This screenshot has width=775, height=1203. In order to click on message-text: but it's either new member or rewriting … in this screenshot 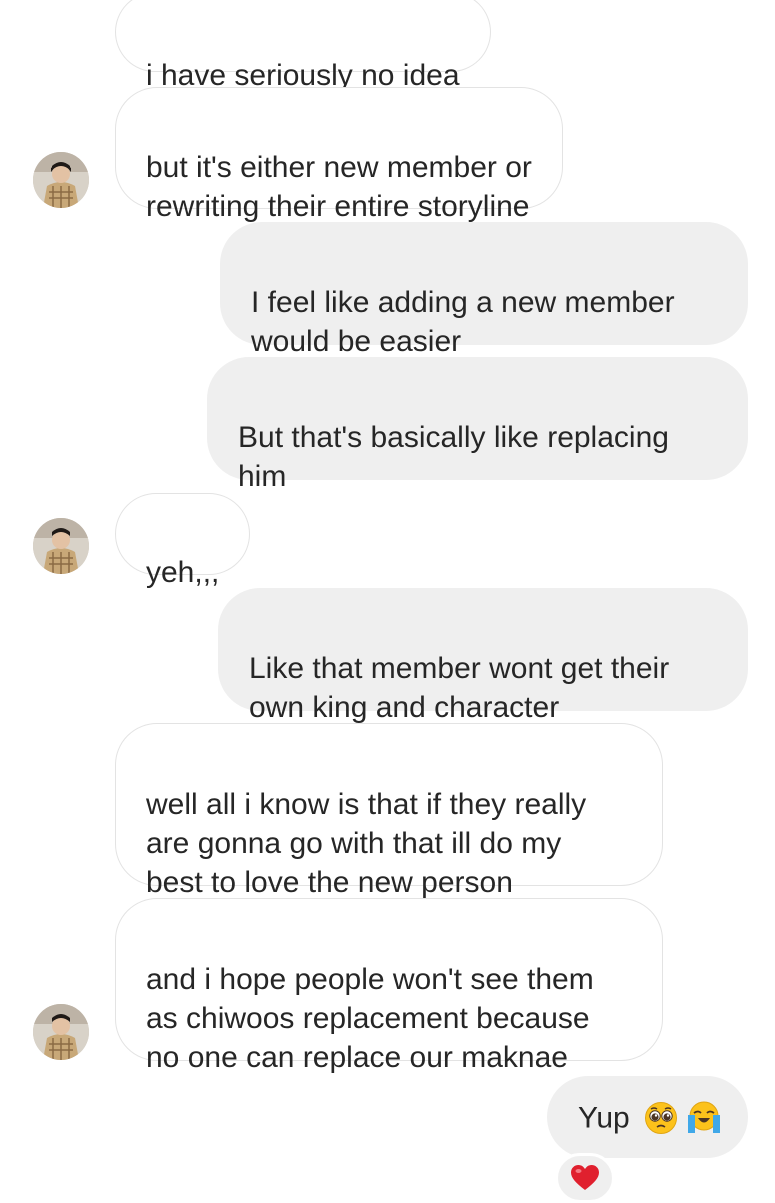, I will do `click(339, 187)`.